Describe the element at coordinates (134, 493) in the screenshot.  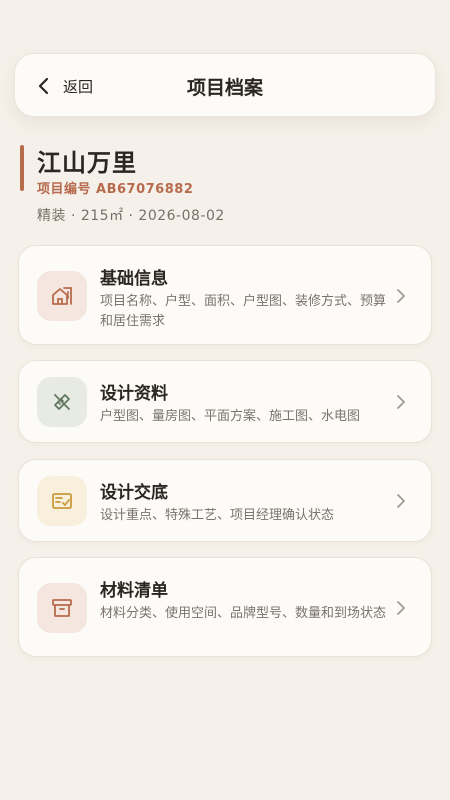
I see `card-title: 设计交底` at that location.